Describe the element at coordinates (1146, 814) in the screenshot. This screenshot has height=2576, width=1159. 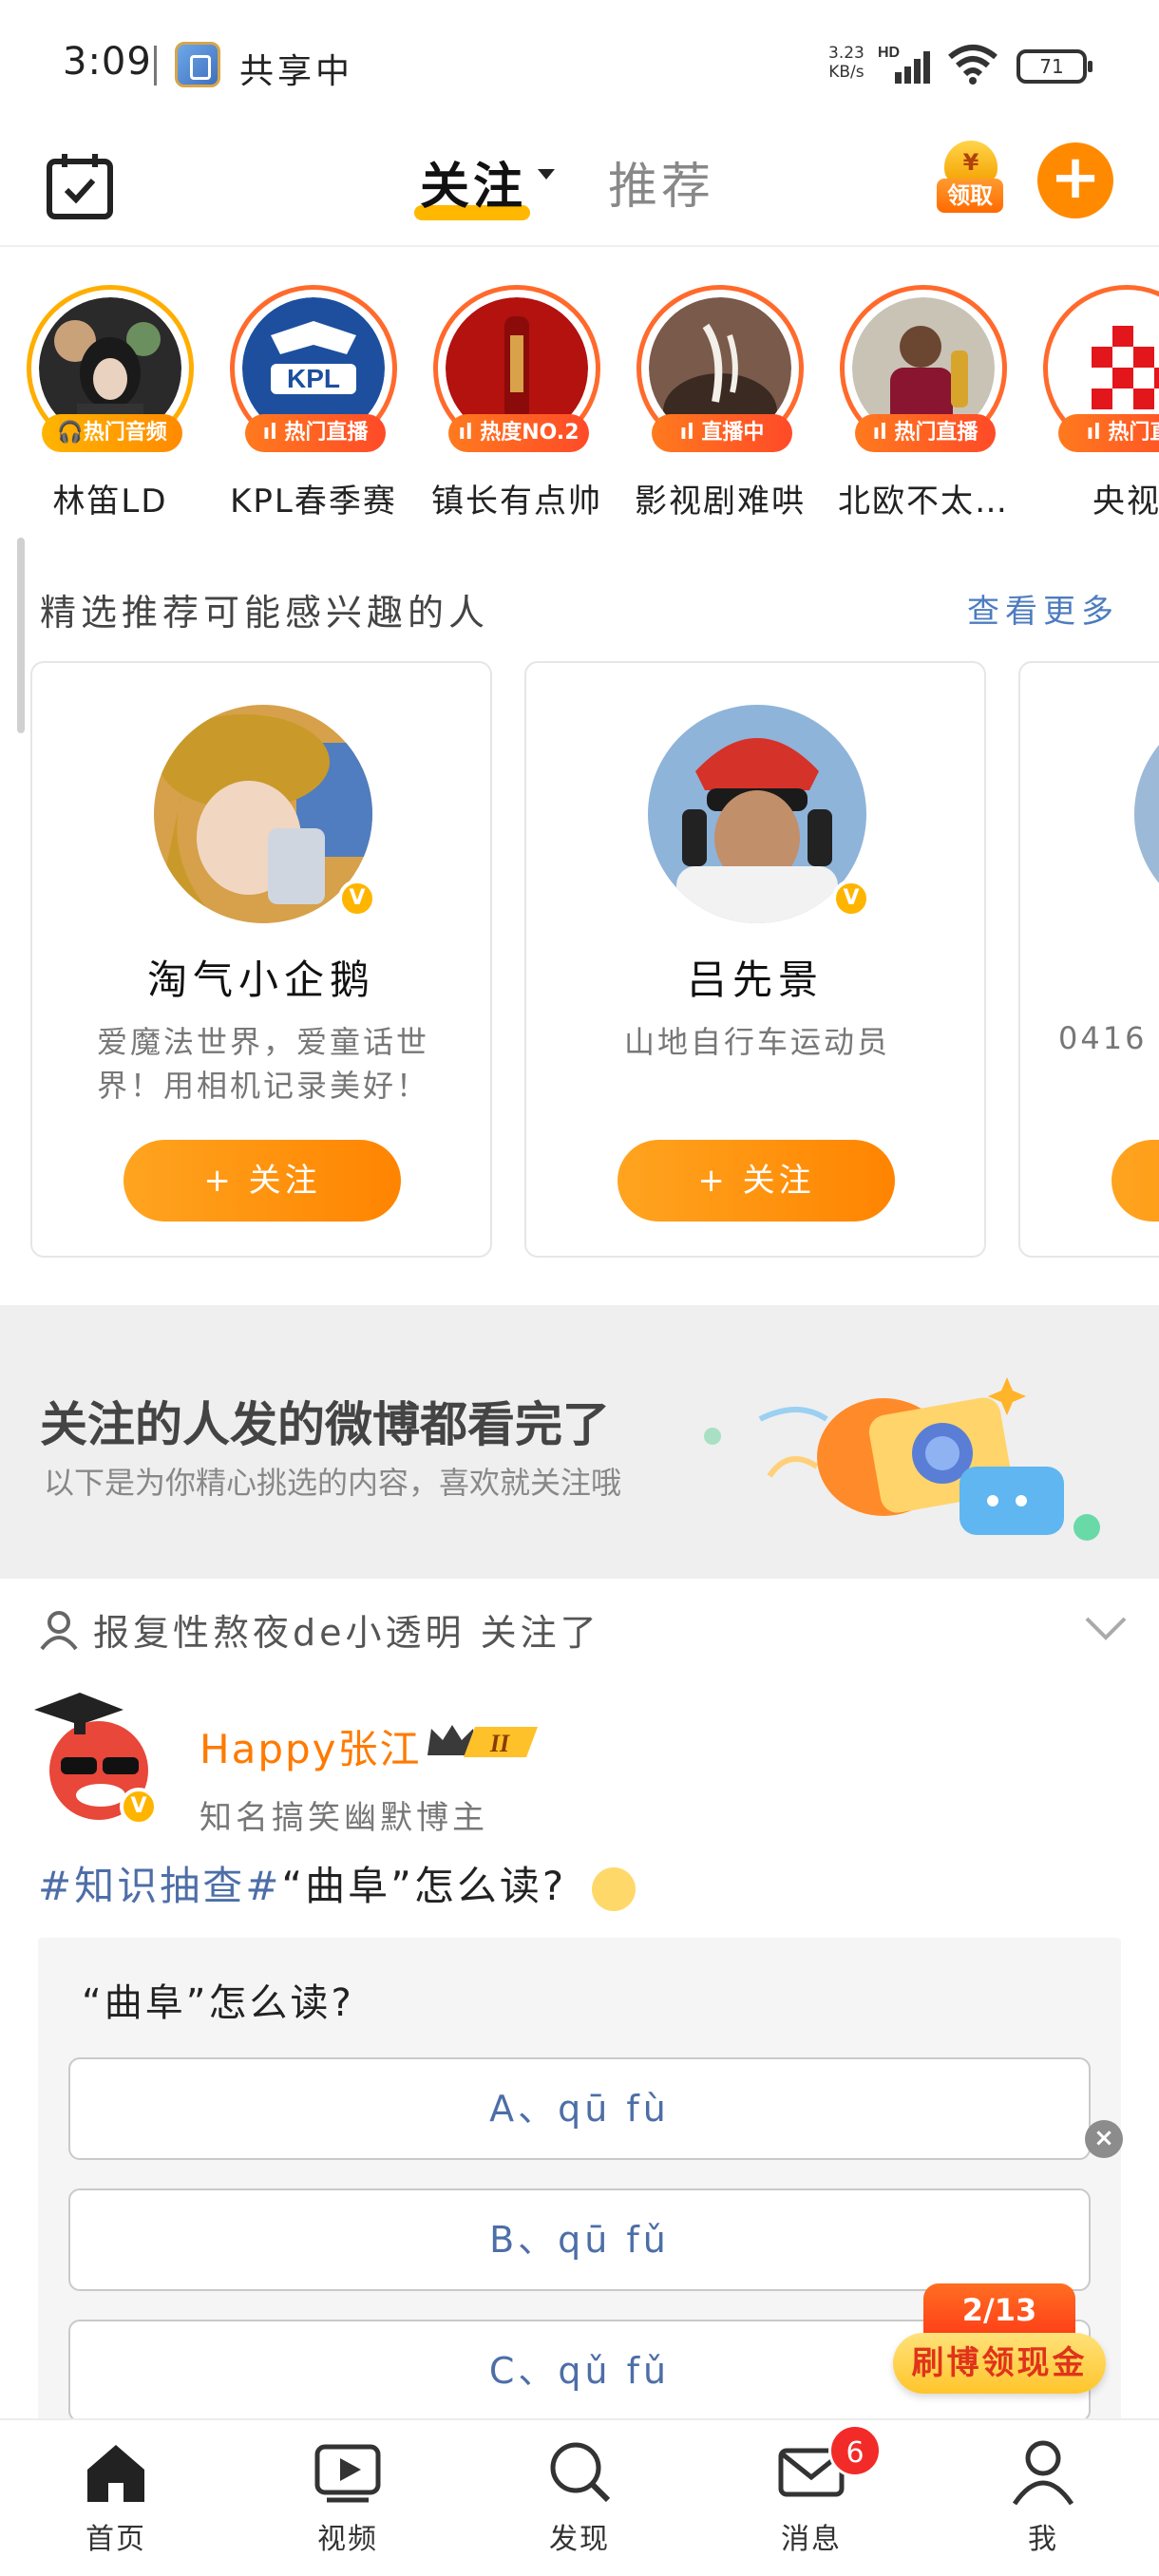
I see `avatar` at that location.